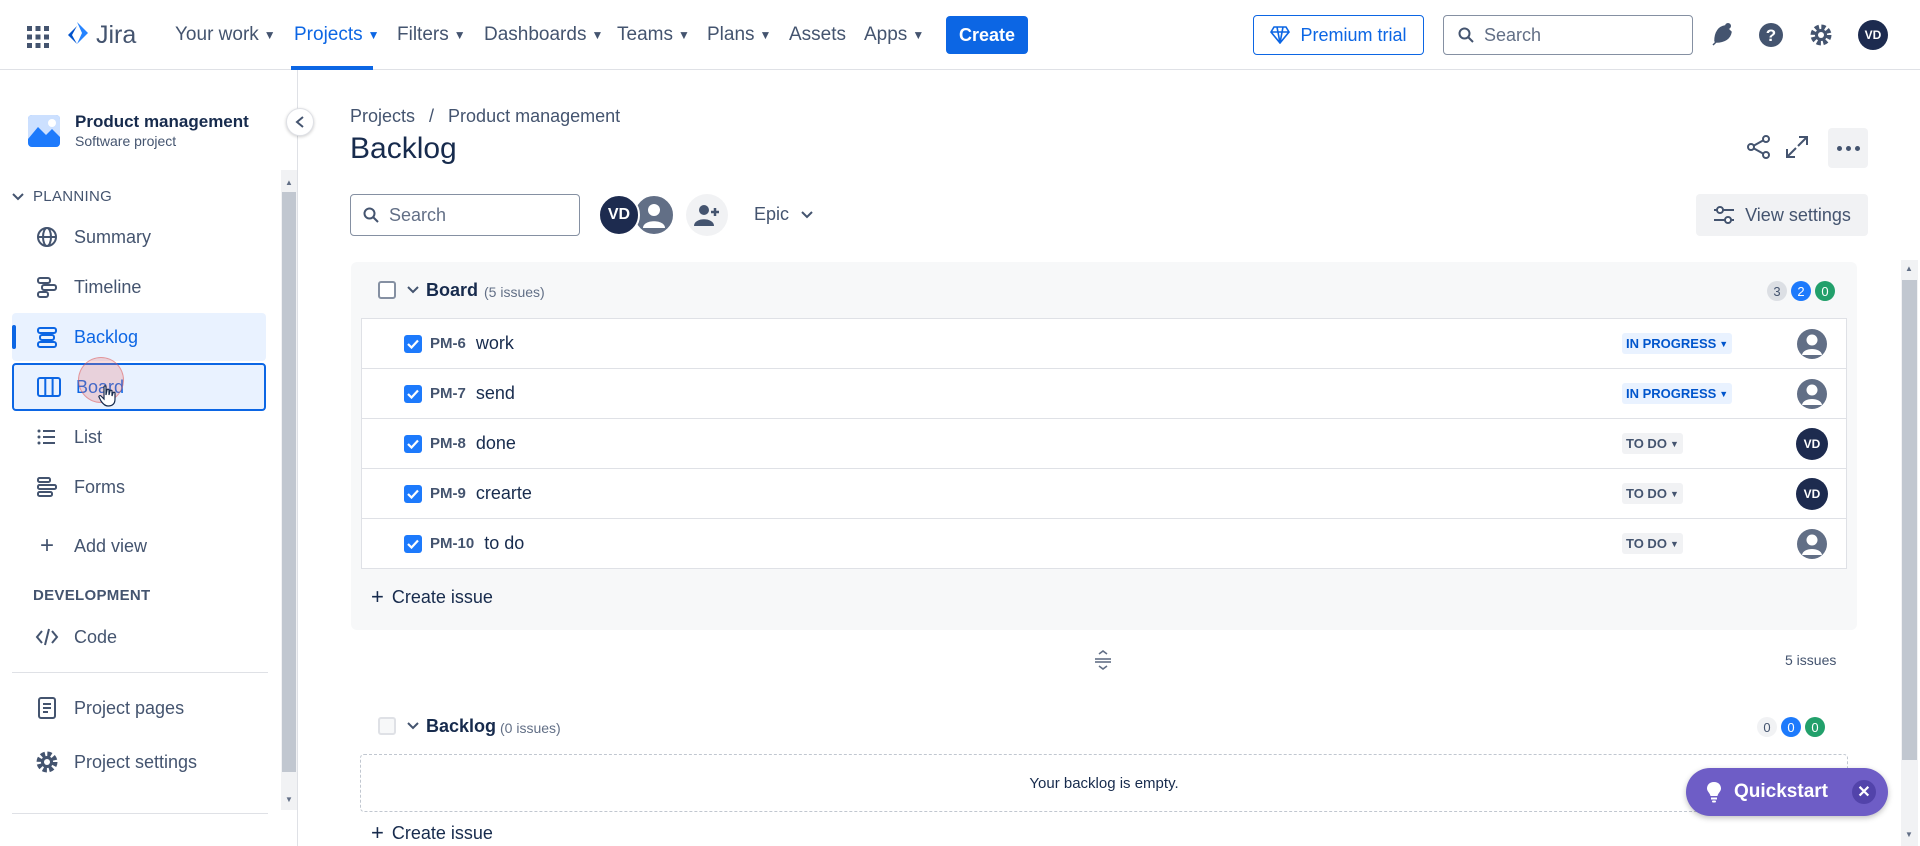  Describe the element at coordinates (1797, 147) in the screenshot. I see `expand-fullscreen-icon` at that location.